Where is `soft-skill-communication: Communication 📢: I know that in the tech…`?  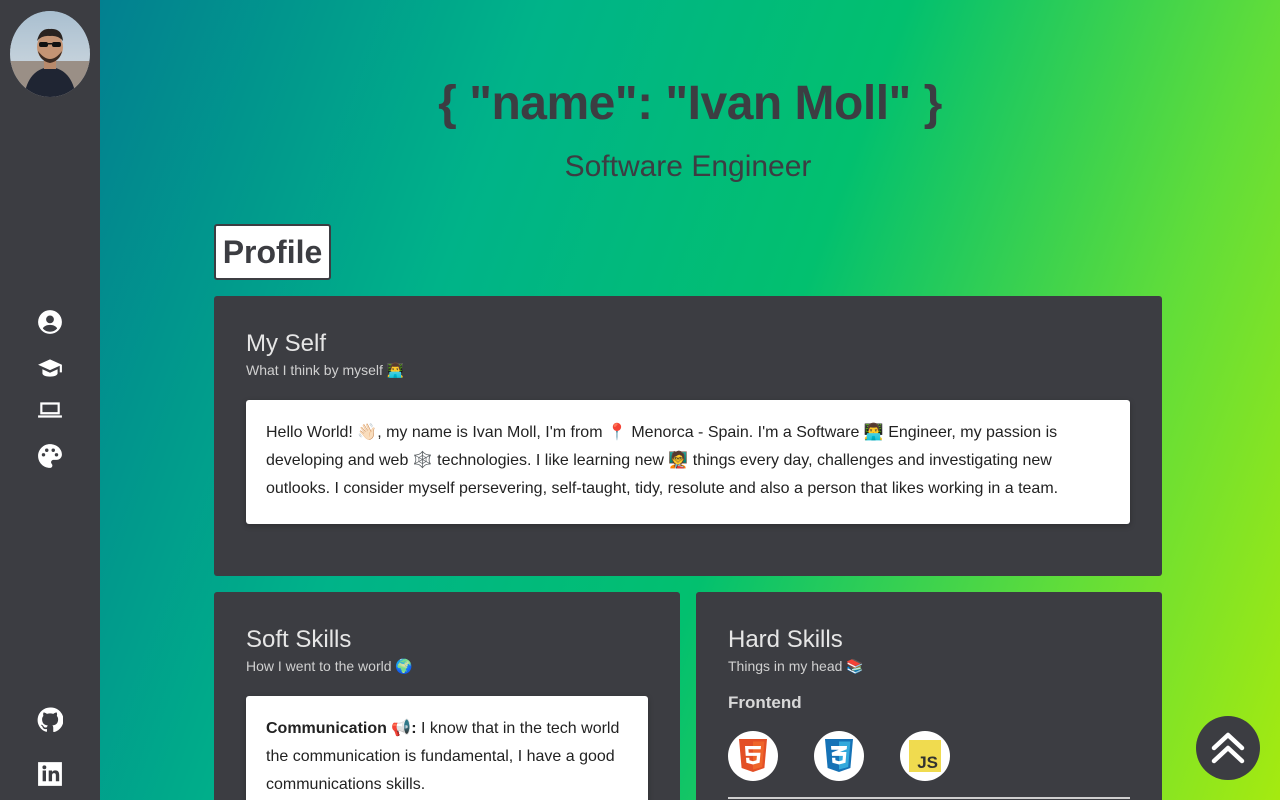 soft-skill-communication: Communication 📢: I know that in the tech… is located at coordinates (447, 757).